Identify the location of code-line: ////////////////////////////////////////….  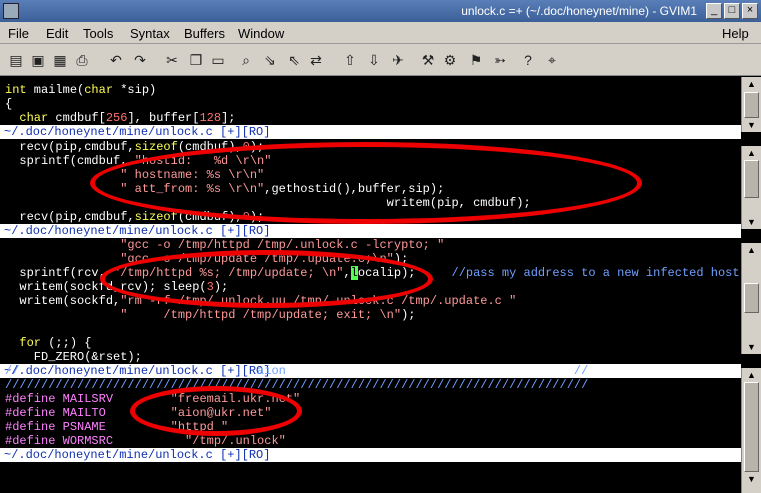
(296, 385).